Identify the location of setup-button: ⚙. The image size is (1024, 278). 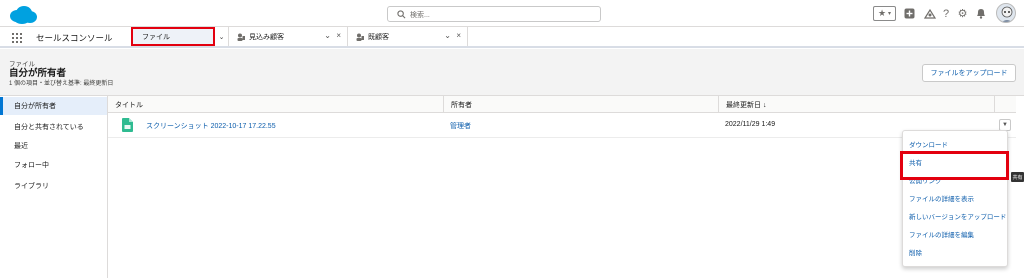
(962, 13).